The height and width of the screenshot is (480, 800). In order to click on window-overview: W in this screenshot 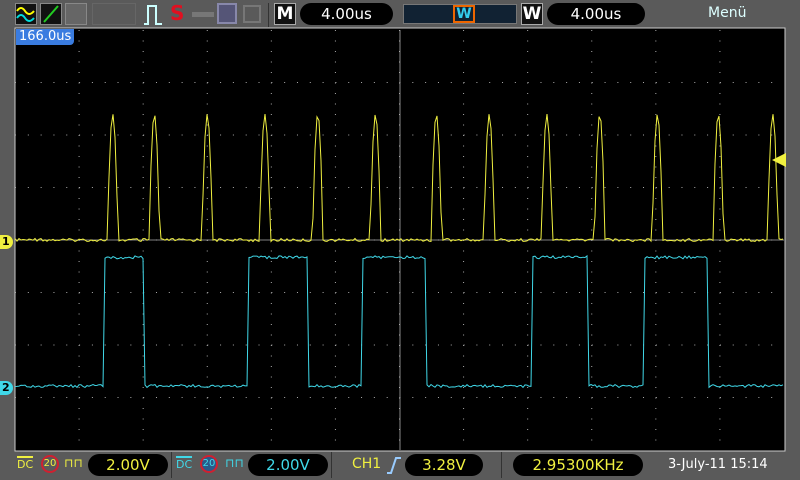, I will do `click(460, 14)`.